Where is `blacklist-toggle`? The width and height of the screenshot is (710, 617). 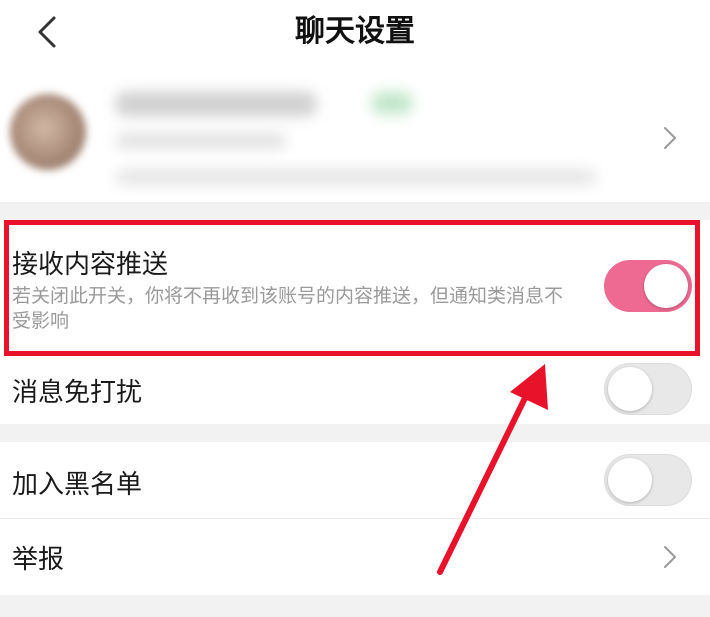 blacklist-toggle is located at coordinates (648, 480).